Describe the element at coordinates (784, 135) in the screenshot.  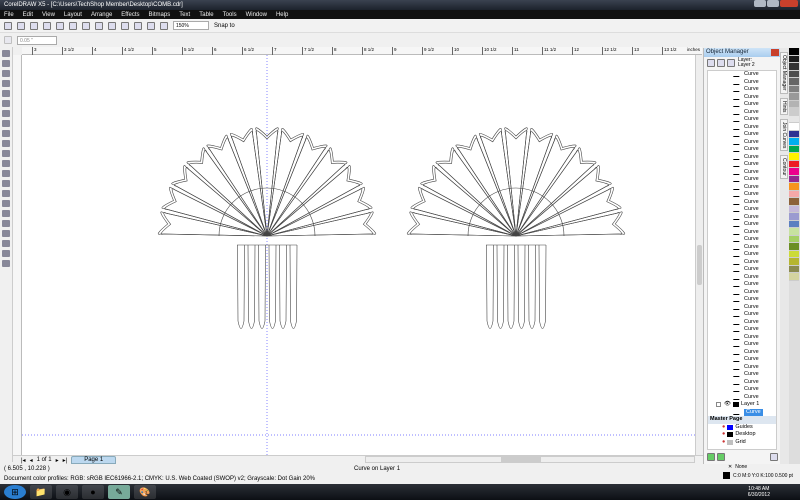
I see `docker-tab: Join Curves` at that location.